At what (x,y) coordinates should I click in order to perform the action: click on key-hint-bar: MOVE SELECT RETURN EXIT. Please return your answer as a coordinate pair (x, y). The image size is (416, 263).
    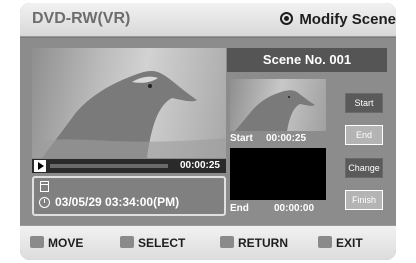
    Looking at the image, I should click on (208, 242).